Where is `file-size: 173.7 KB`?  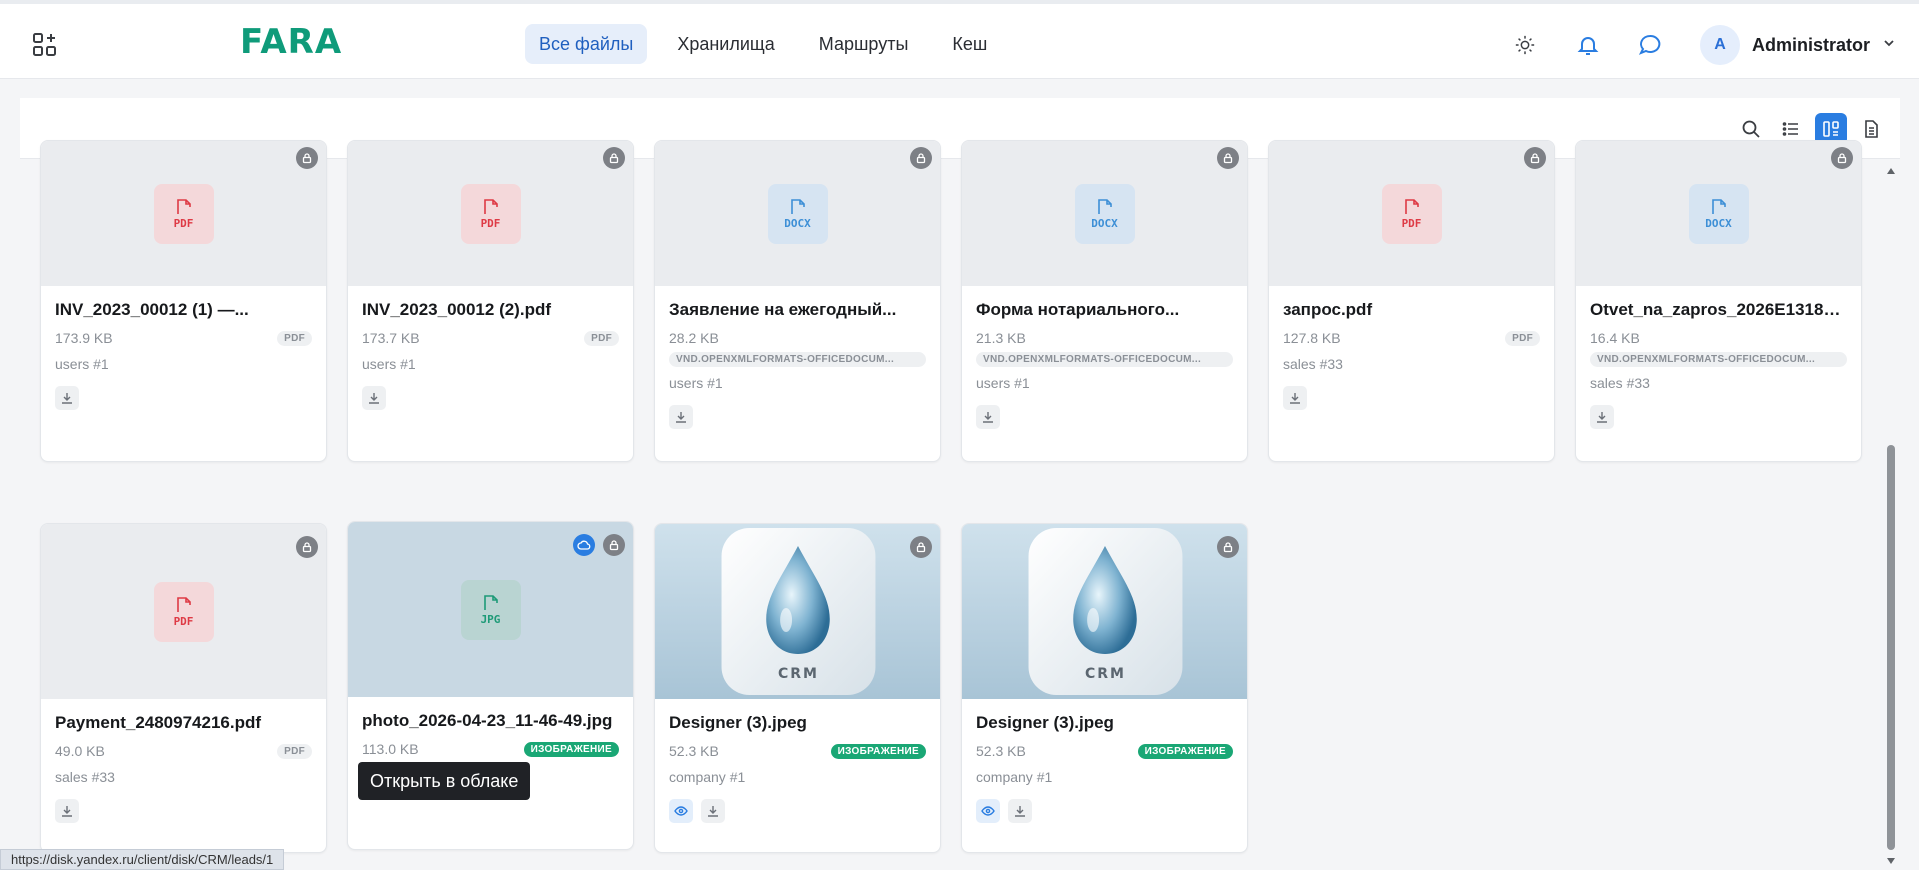 file-size: 173.7 KB is located at coordinates (391, 338).